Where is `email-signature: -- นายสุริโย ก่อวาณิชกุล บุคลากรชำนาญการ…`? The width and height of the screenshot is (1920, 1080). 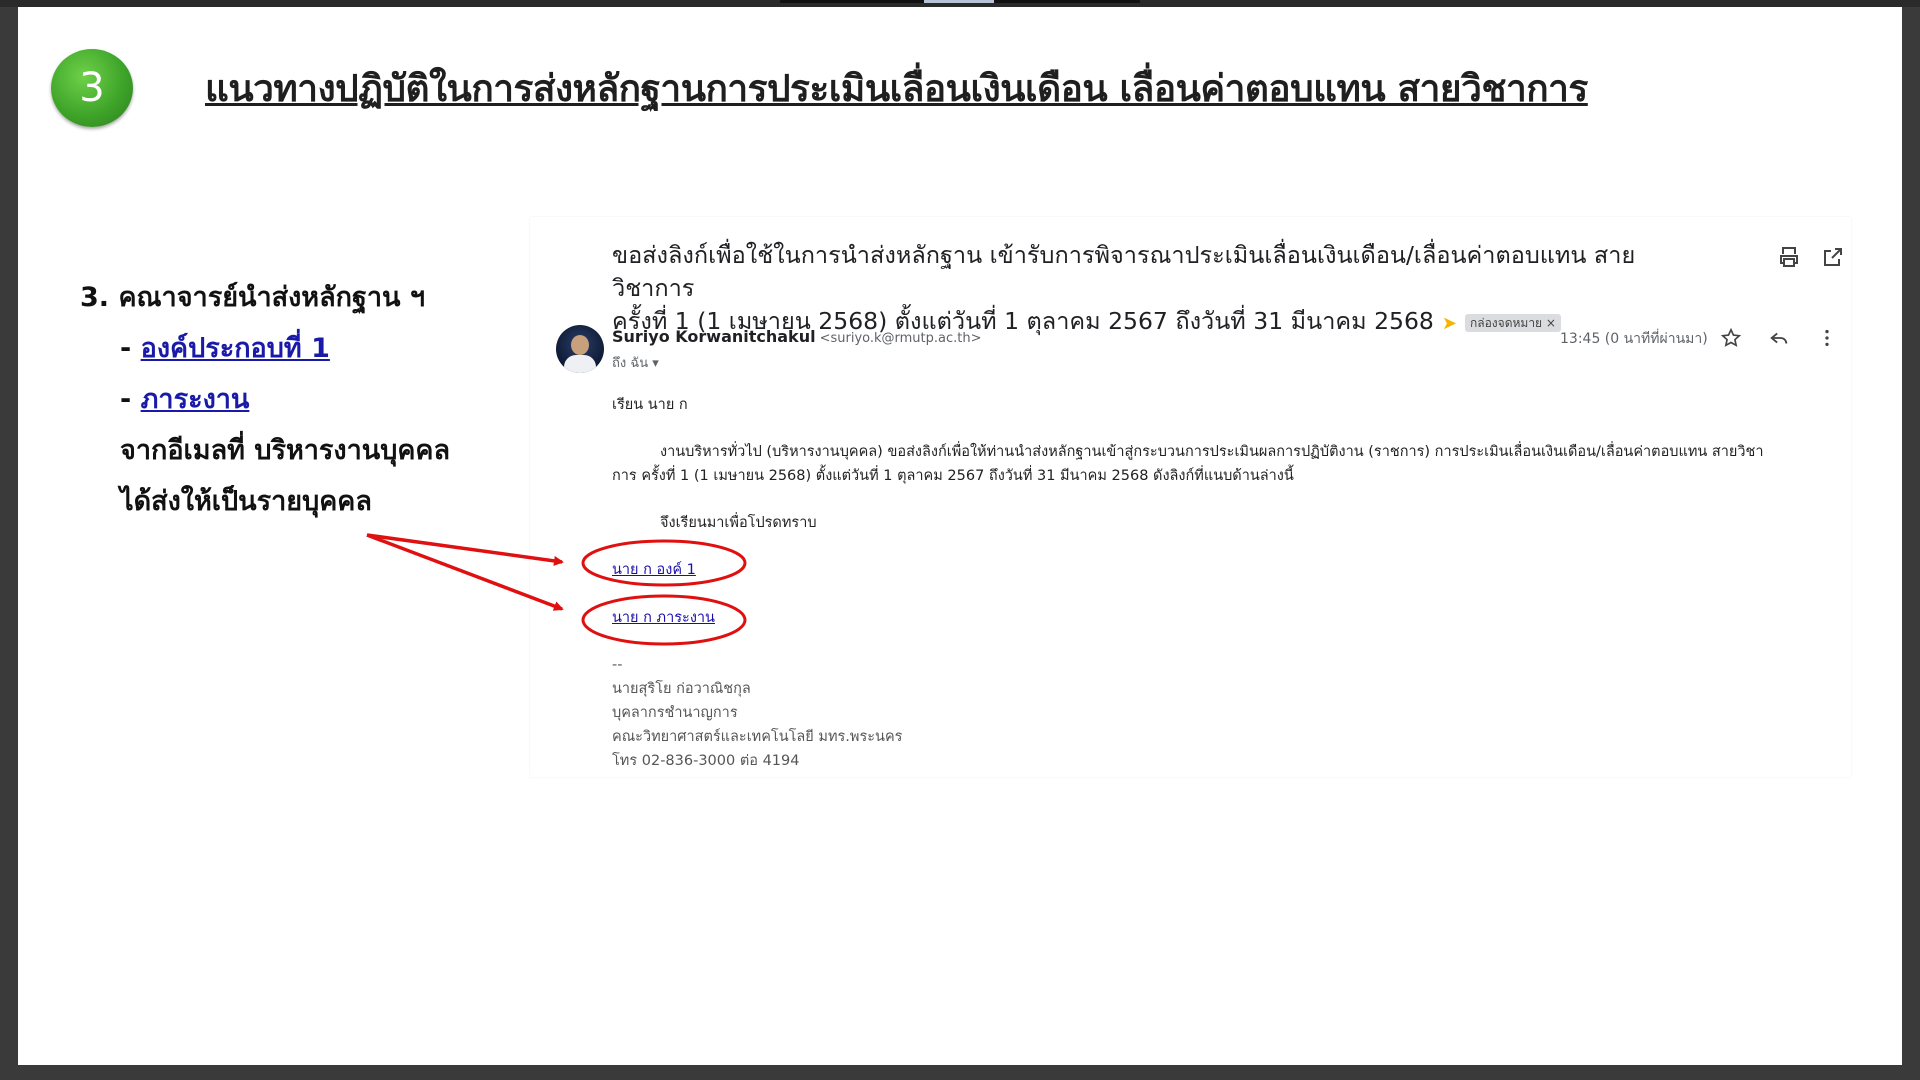 email-signature: -- นายสุริโย ก่อวาณิชกุล บุคลากรชำนาญการ… is located at coordinates (1217, 713).